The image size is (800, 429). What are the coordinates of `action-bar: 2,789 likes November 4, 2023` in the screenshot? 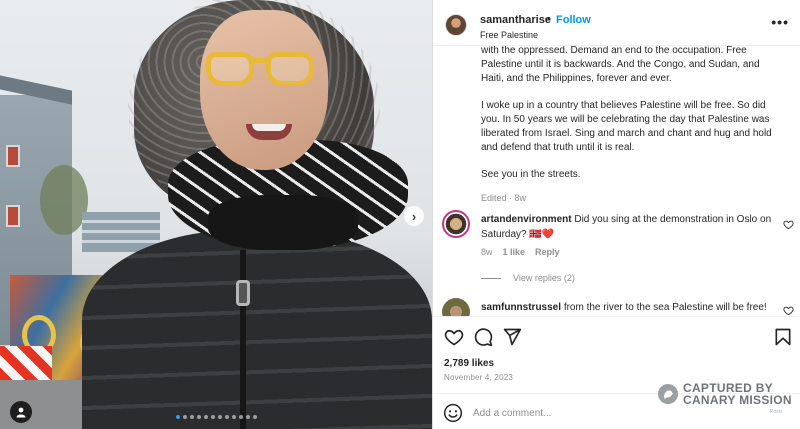 It's located at (616, 372).